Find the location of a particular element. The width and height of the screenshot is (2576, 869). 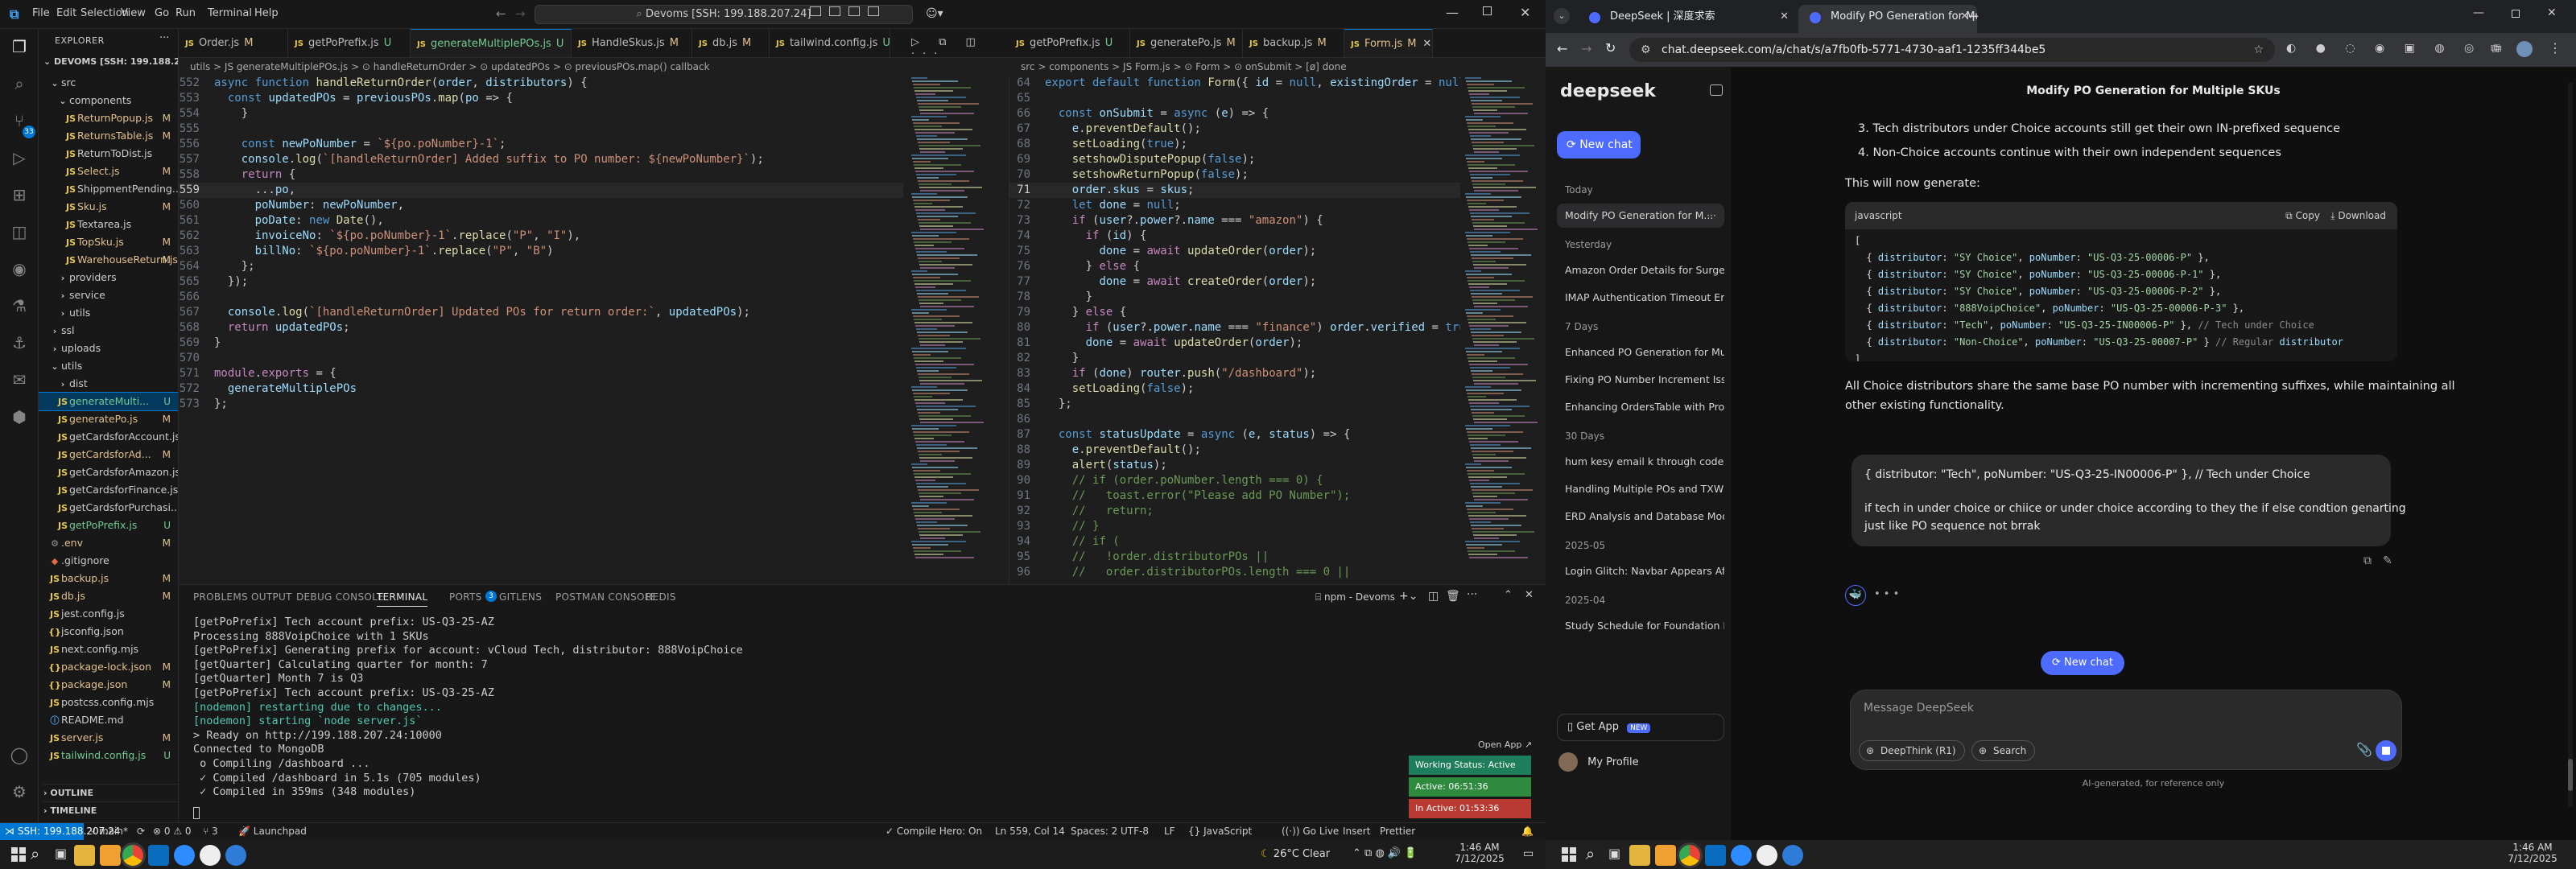

maximize-panel-icon: ⌃ is located at coordinates (1508, 595).